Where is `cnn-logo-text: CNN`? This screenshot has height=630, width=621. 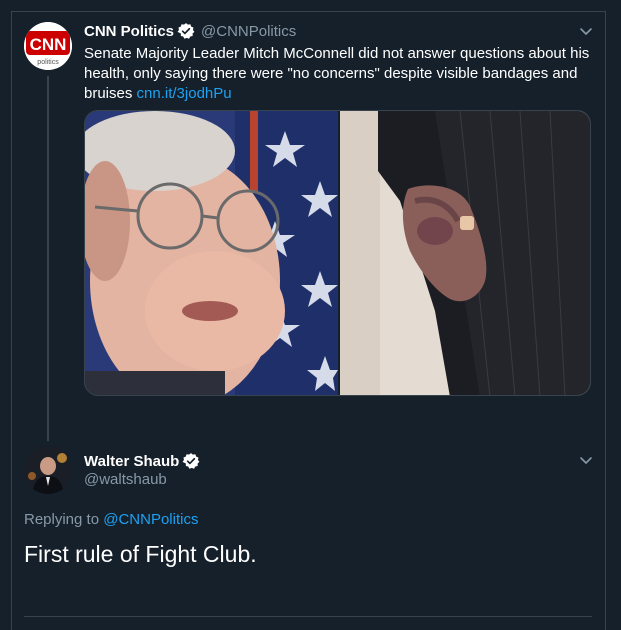
cnn-logo-text: CNN is located at coordinates (48, 44).